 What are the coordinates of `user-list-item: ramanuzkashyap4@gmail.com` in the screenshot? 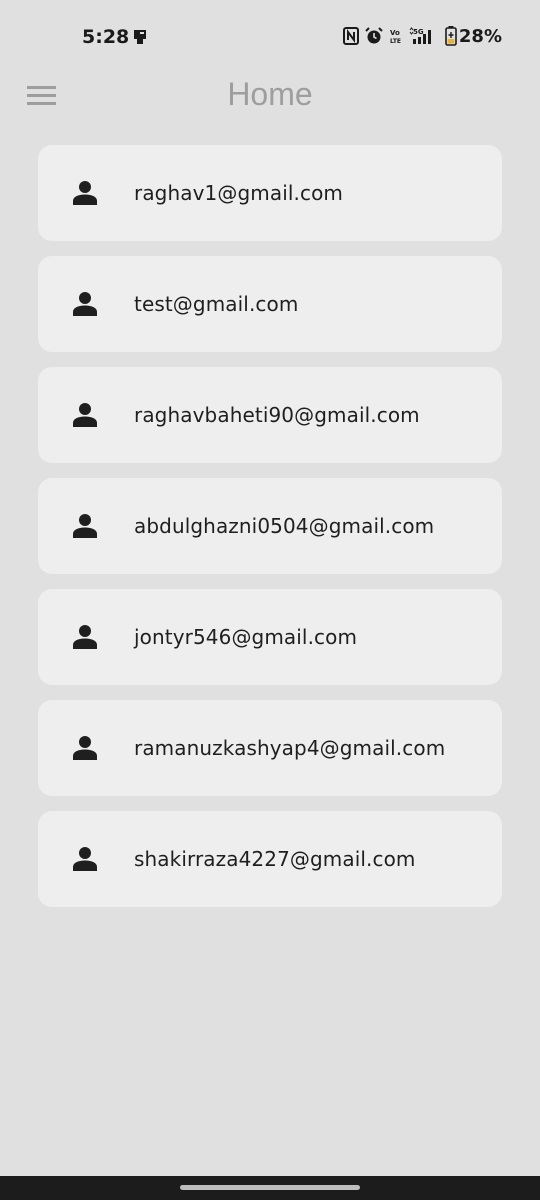 It's located at (270, 748).